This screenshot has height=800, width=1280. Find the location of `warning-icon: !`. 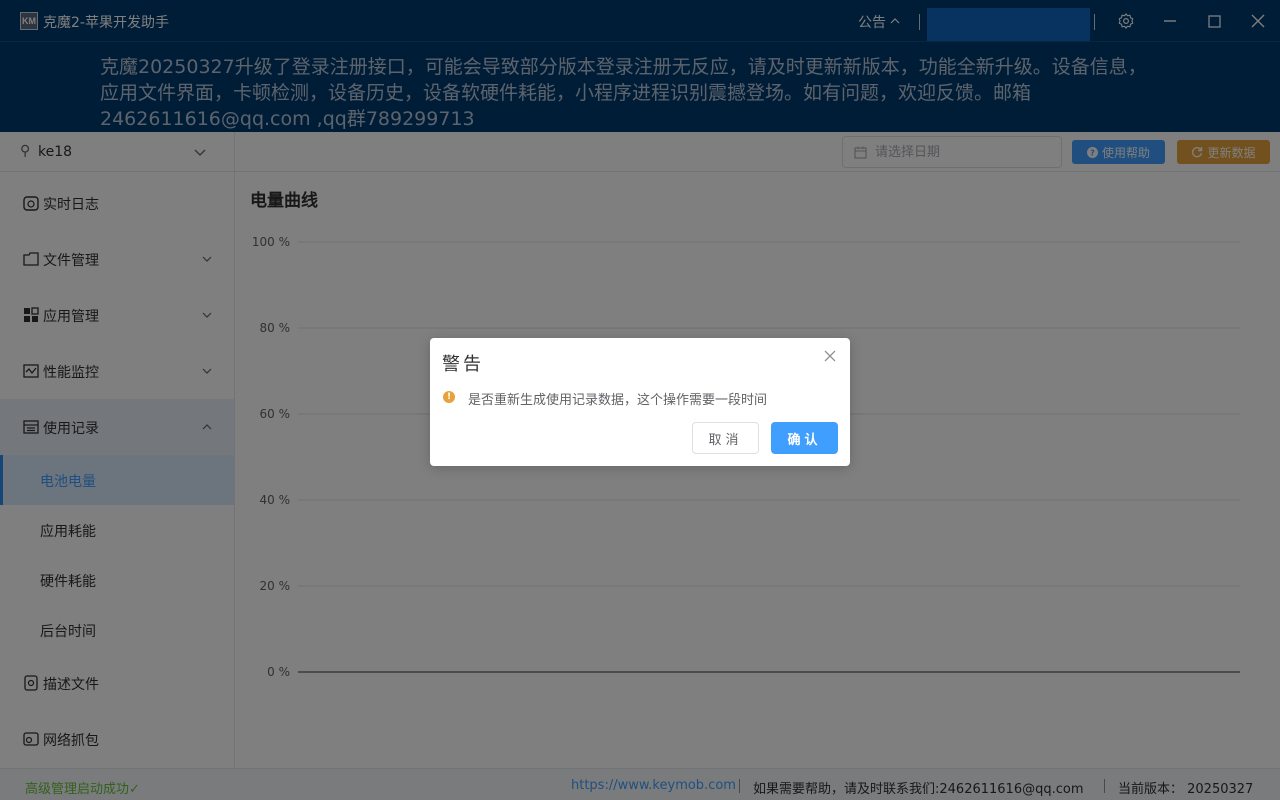

warning-icon: ! is located at coordinates (449, 397).